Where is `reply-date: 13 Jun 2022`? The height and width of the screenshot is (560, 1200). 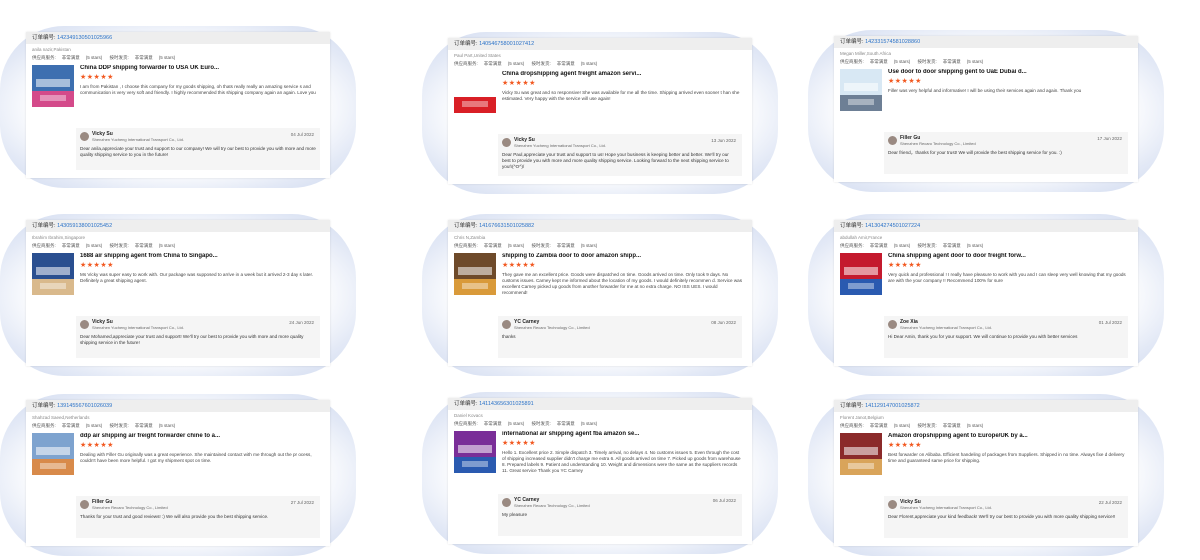
reply-date: 13 Jun 2022 is located at coordinates (723, 140).